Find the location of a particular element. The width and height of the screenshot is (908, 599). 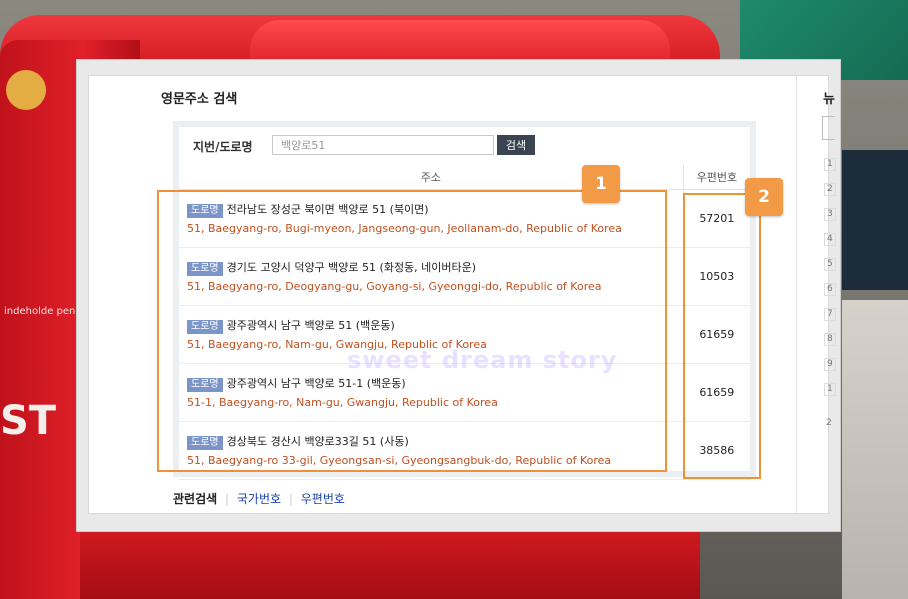

sidebar-rank: 4 is located at coordinates (830, 239).